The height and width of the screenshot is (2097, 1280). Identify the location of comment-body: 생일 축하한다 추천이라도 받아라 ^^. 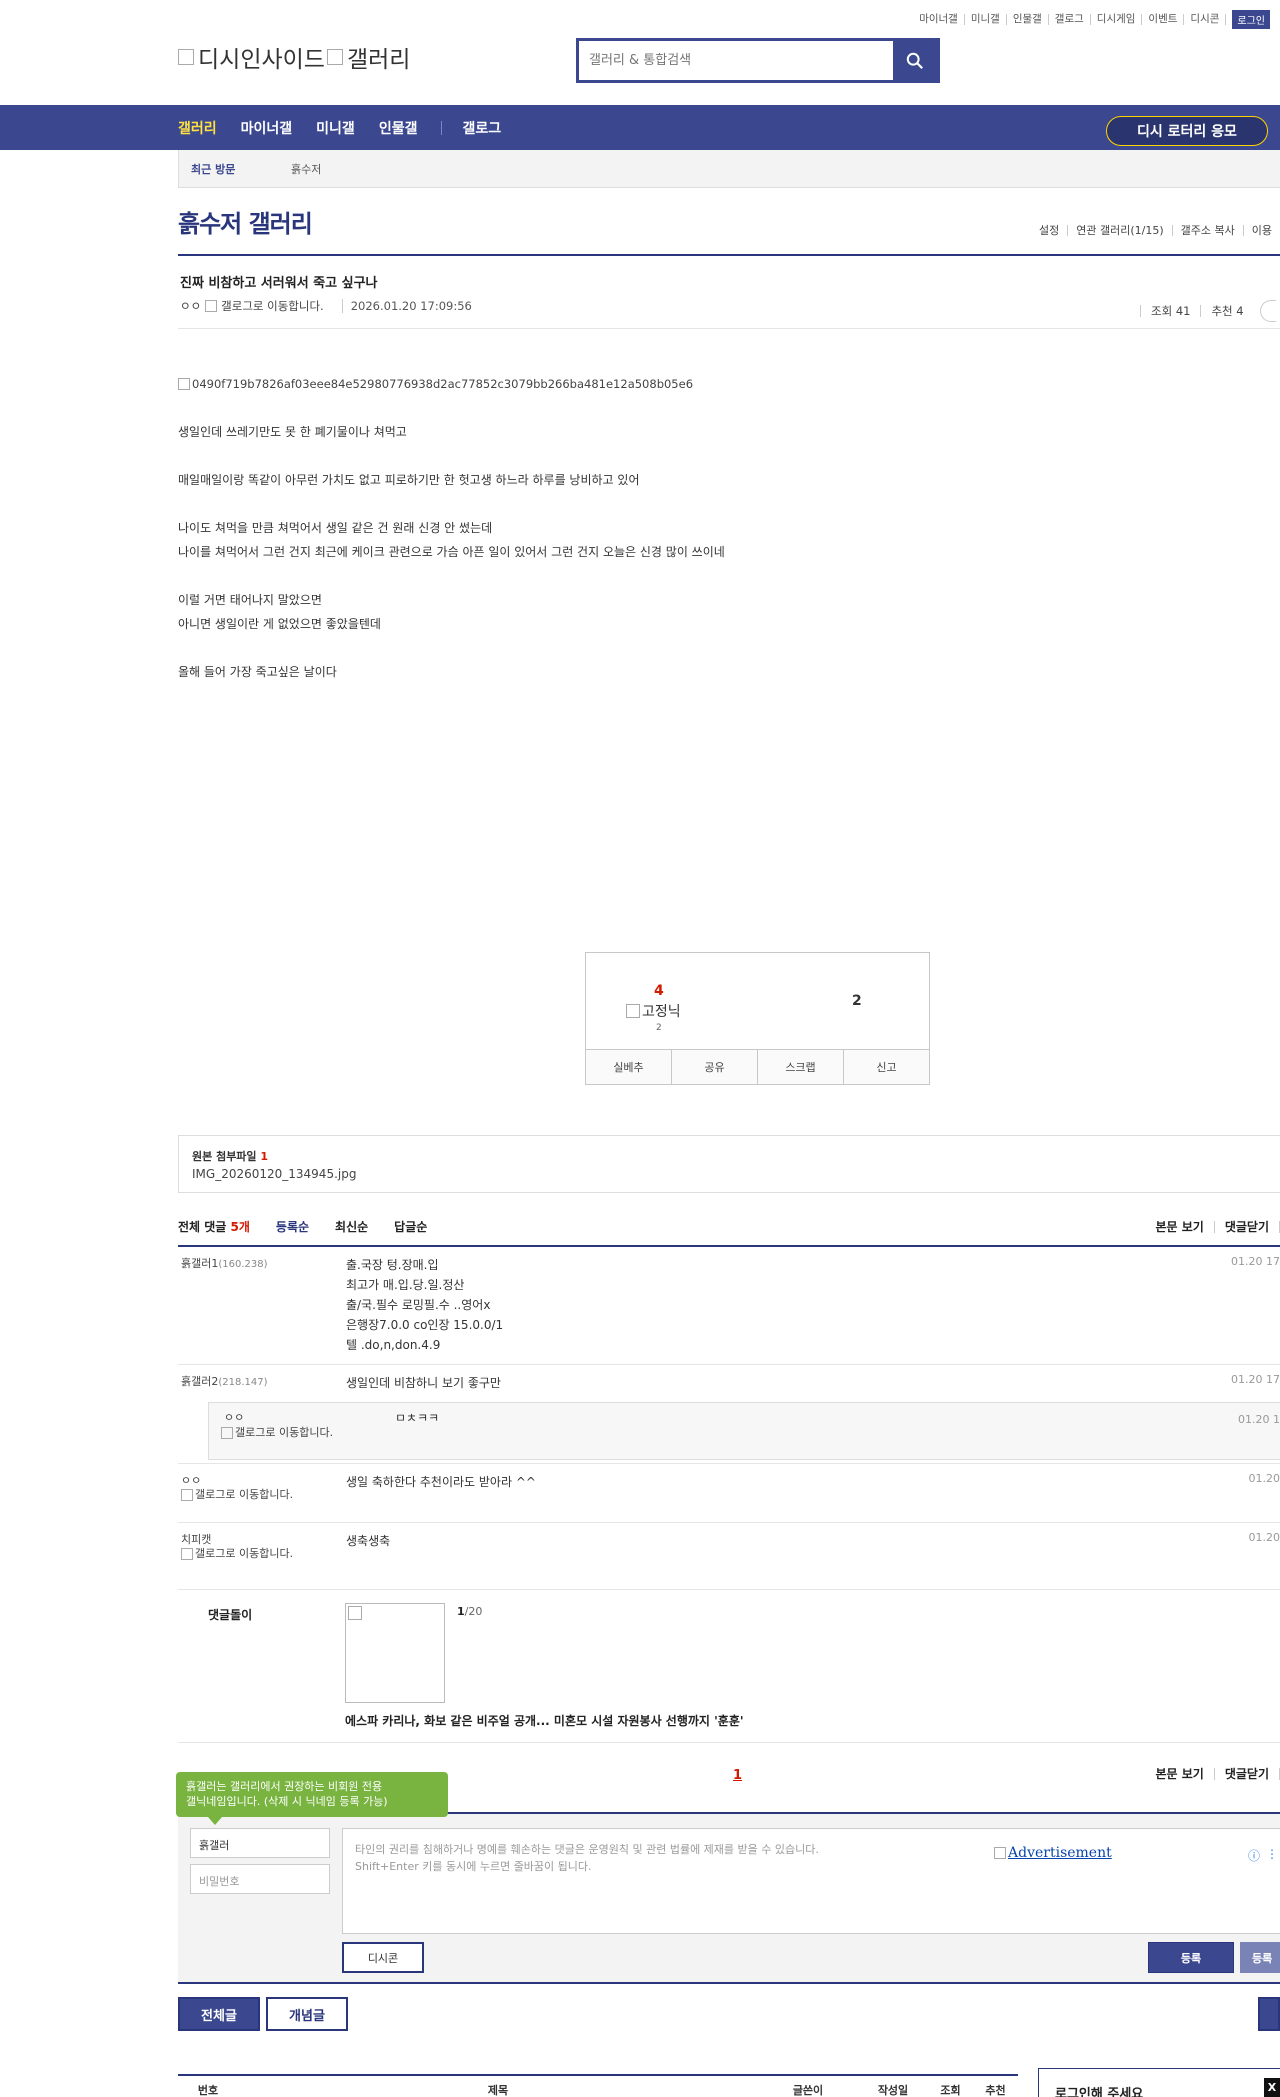
(441, 1482).